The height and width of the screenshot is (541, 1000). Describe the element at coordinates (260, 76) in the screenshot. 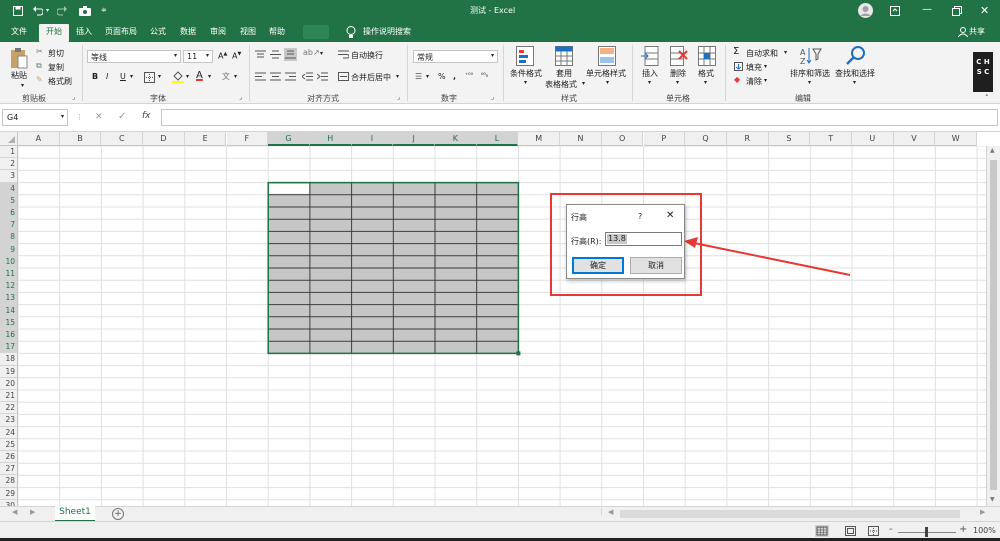

I see `align-left-icon` at that location.